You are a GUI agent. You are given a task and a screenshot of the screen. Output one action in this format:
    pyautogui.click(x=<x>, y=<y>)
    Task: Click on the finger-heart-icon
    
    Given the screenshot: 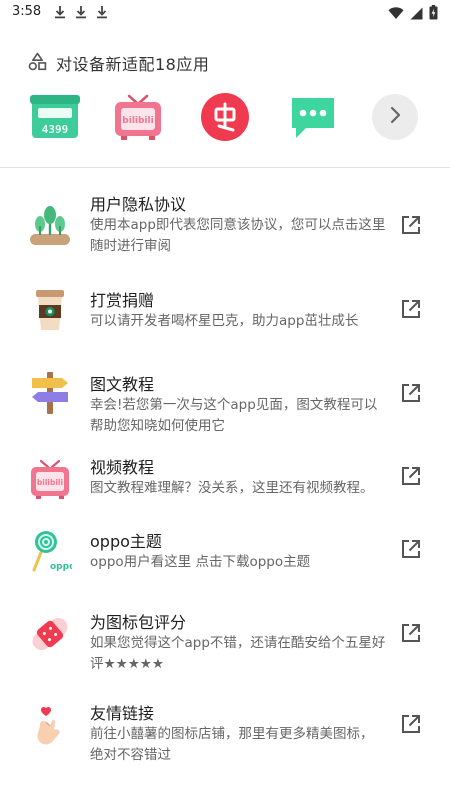 What is the action you would take?
    pyautogui.click(x=50, y=726)
    